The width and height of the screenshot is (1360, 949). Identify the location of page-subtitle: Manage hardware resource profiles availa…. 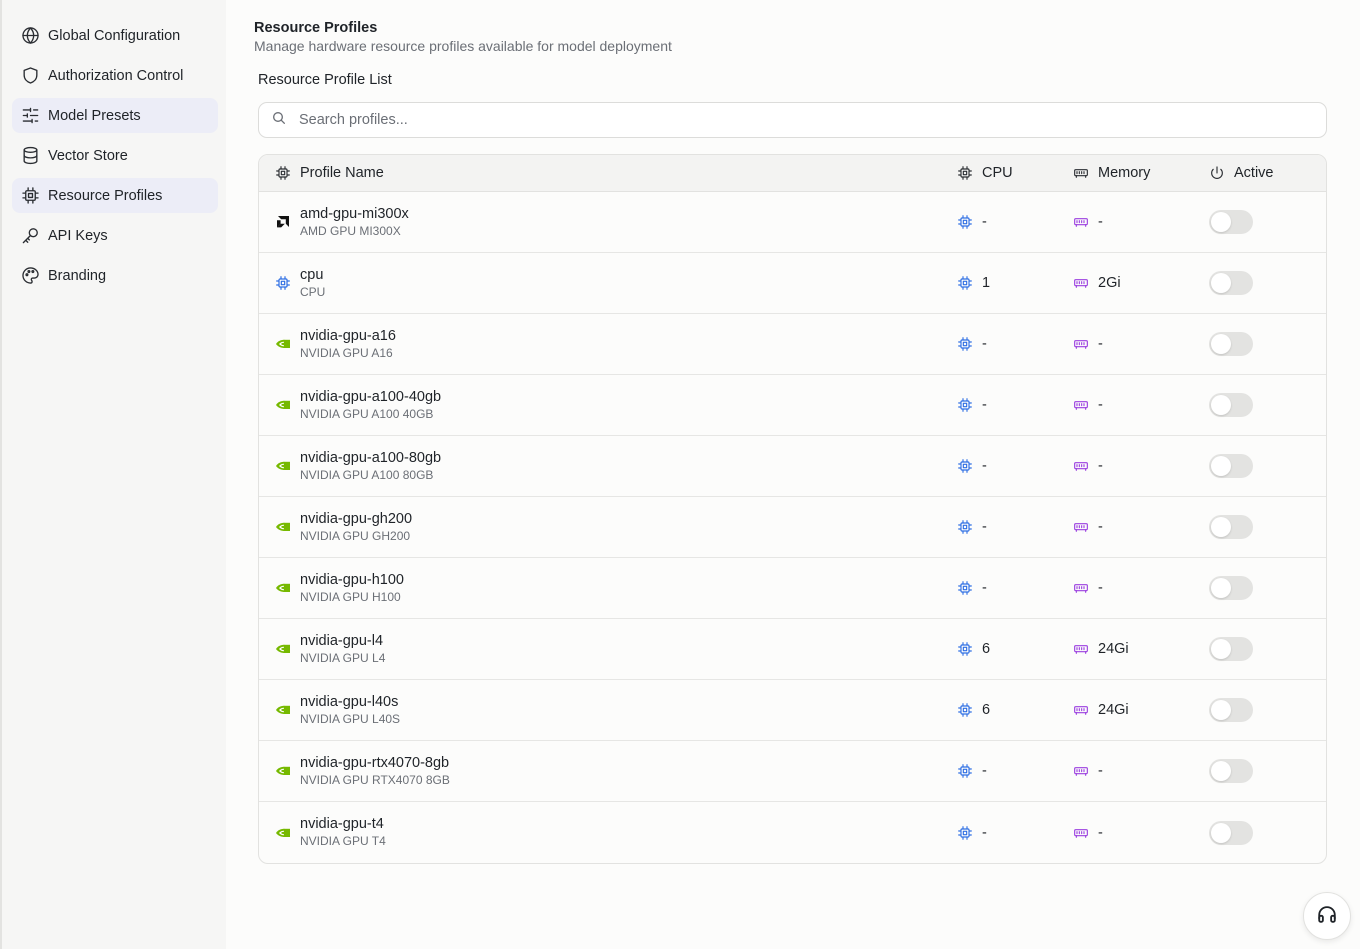
(463, 46).